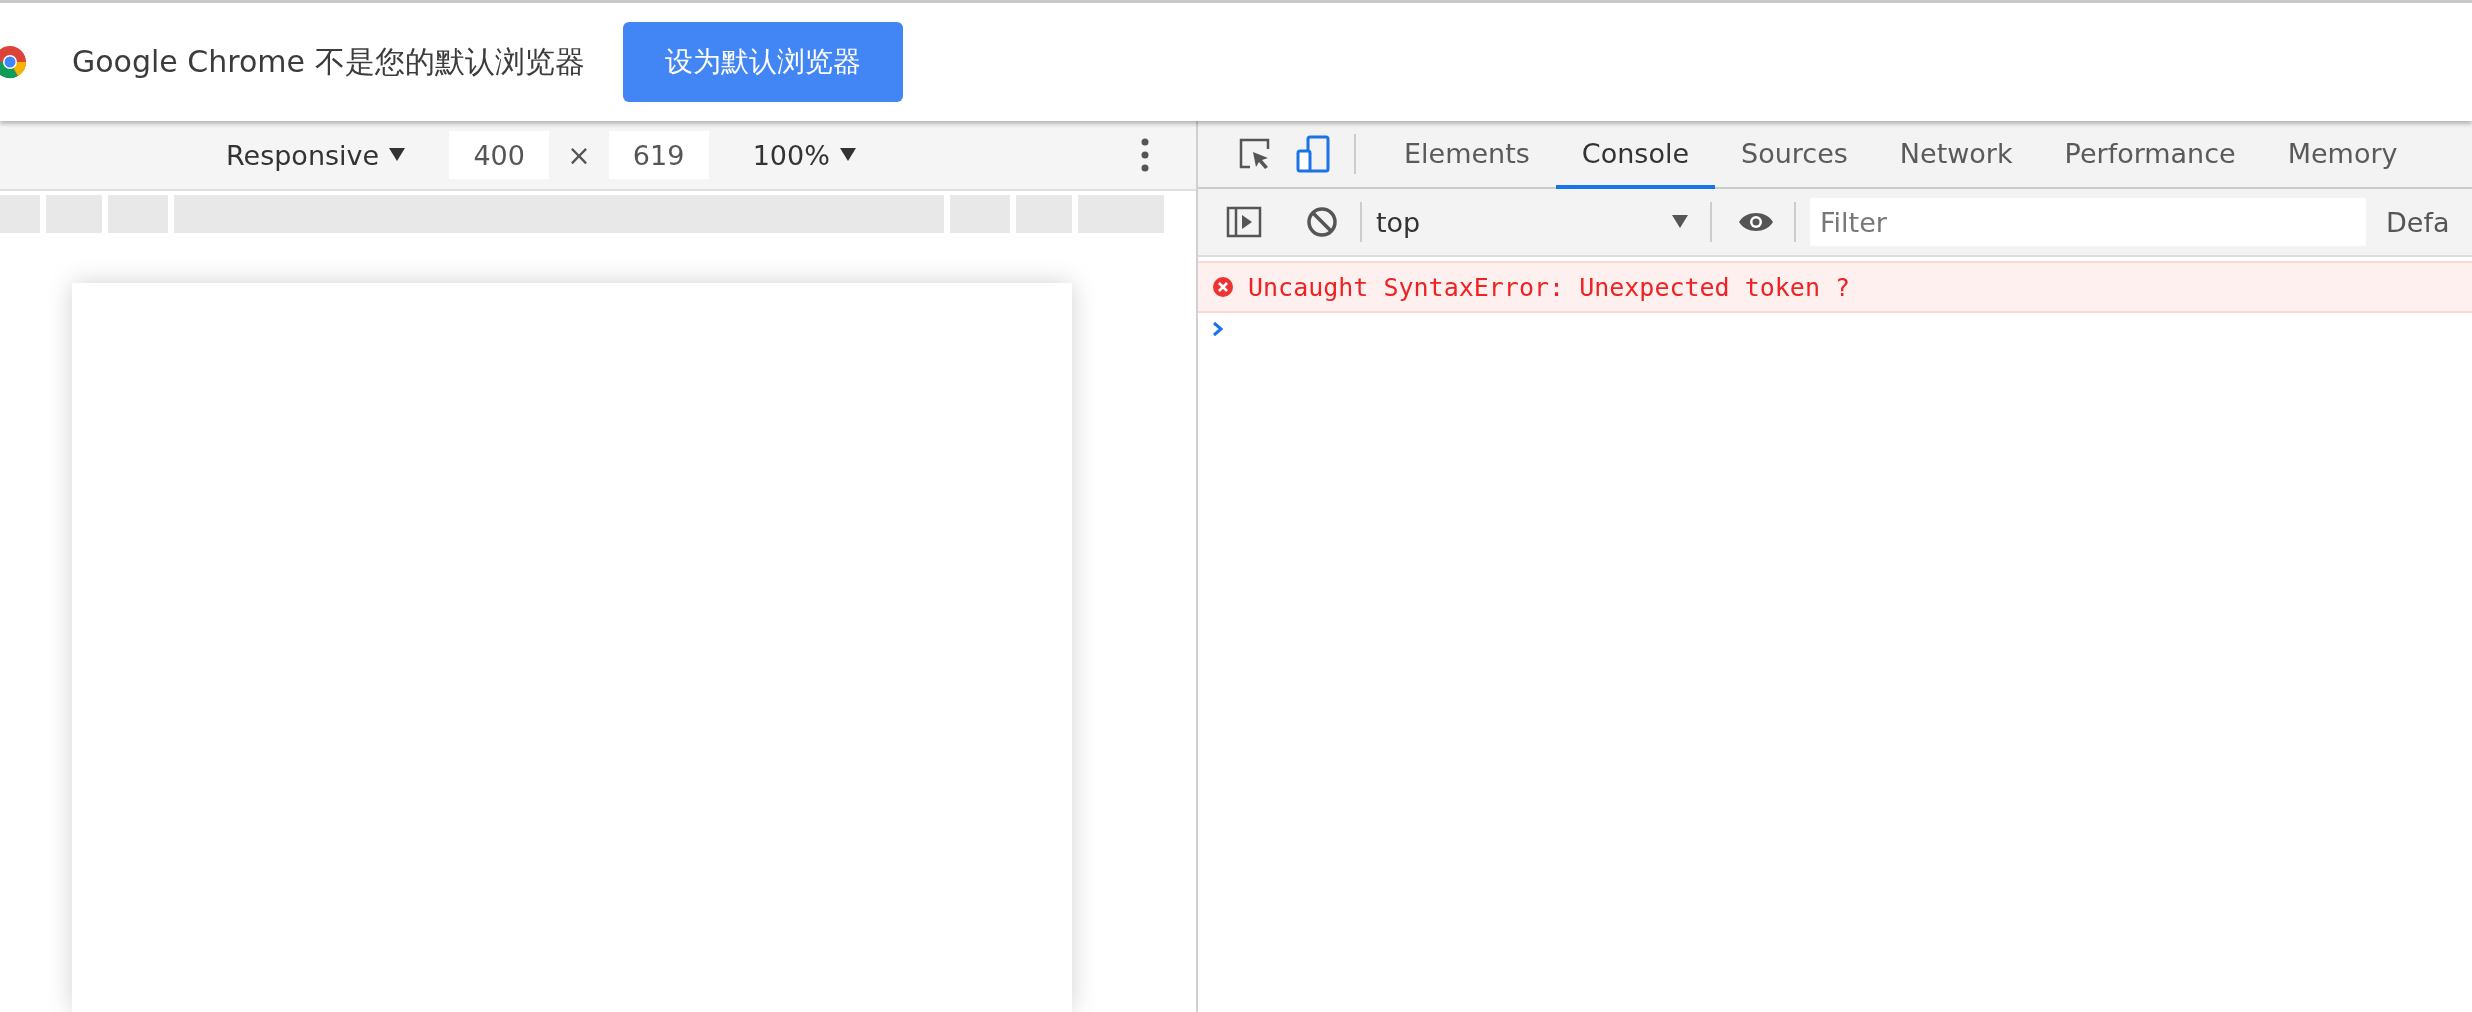  I want to click on filter-field: Filter, so click(2088, 222).